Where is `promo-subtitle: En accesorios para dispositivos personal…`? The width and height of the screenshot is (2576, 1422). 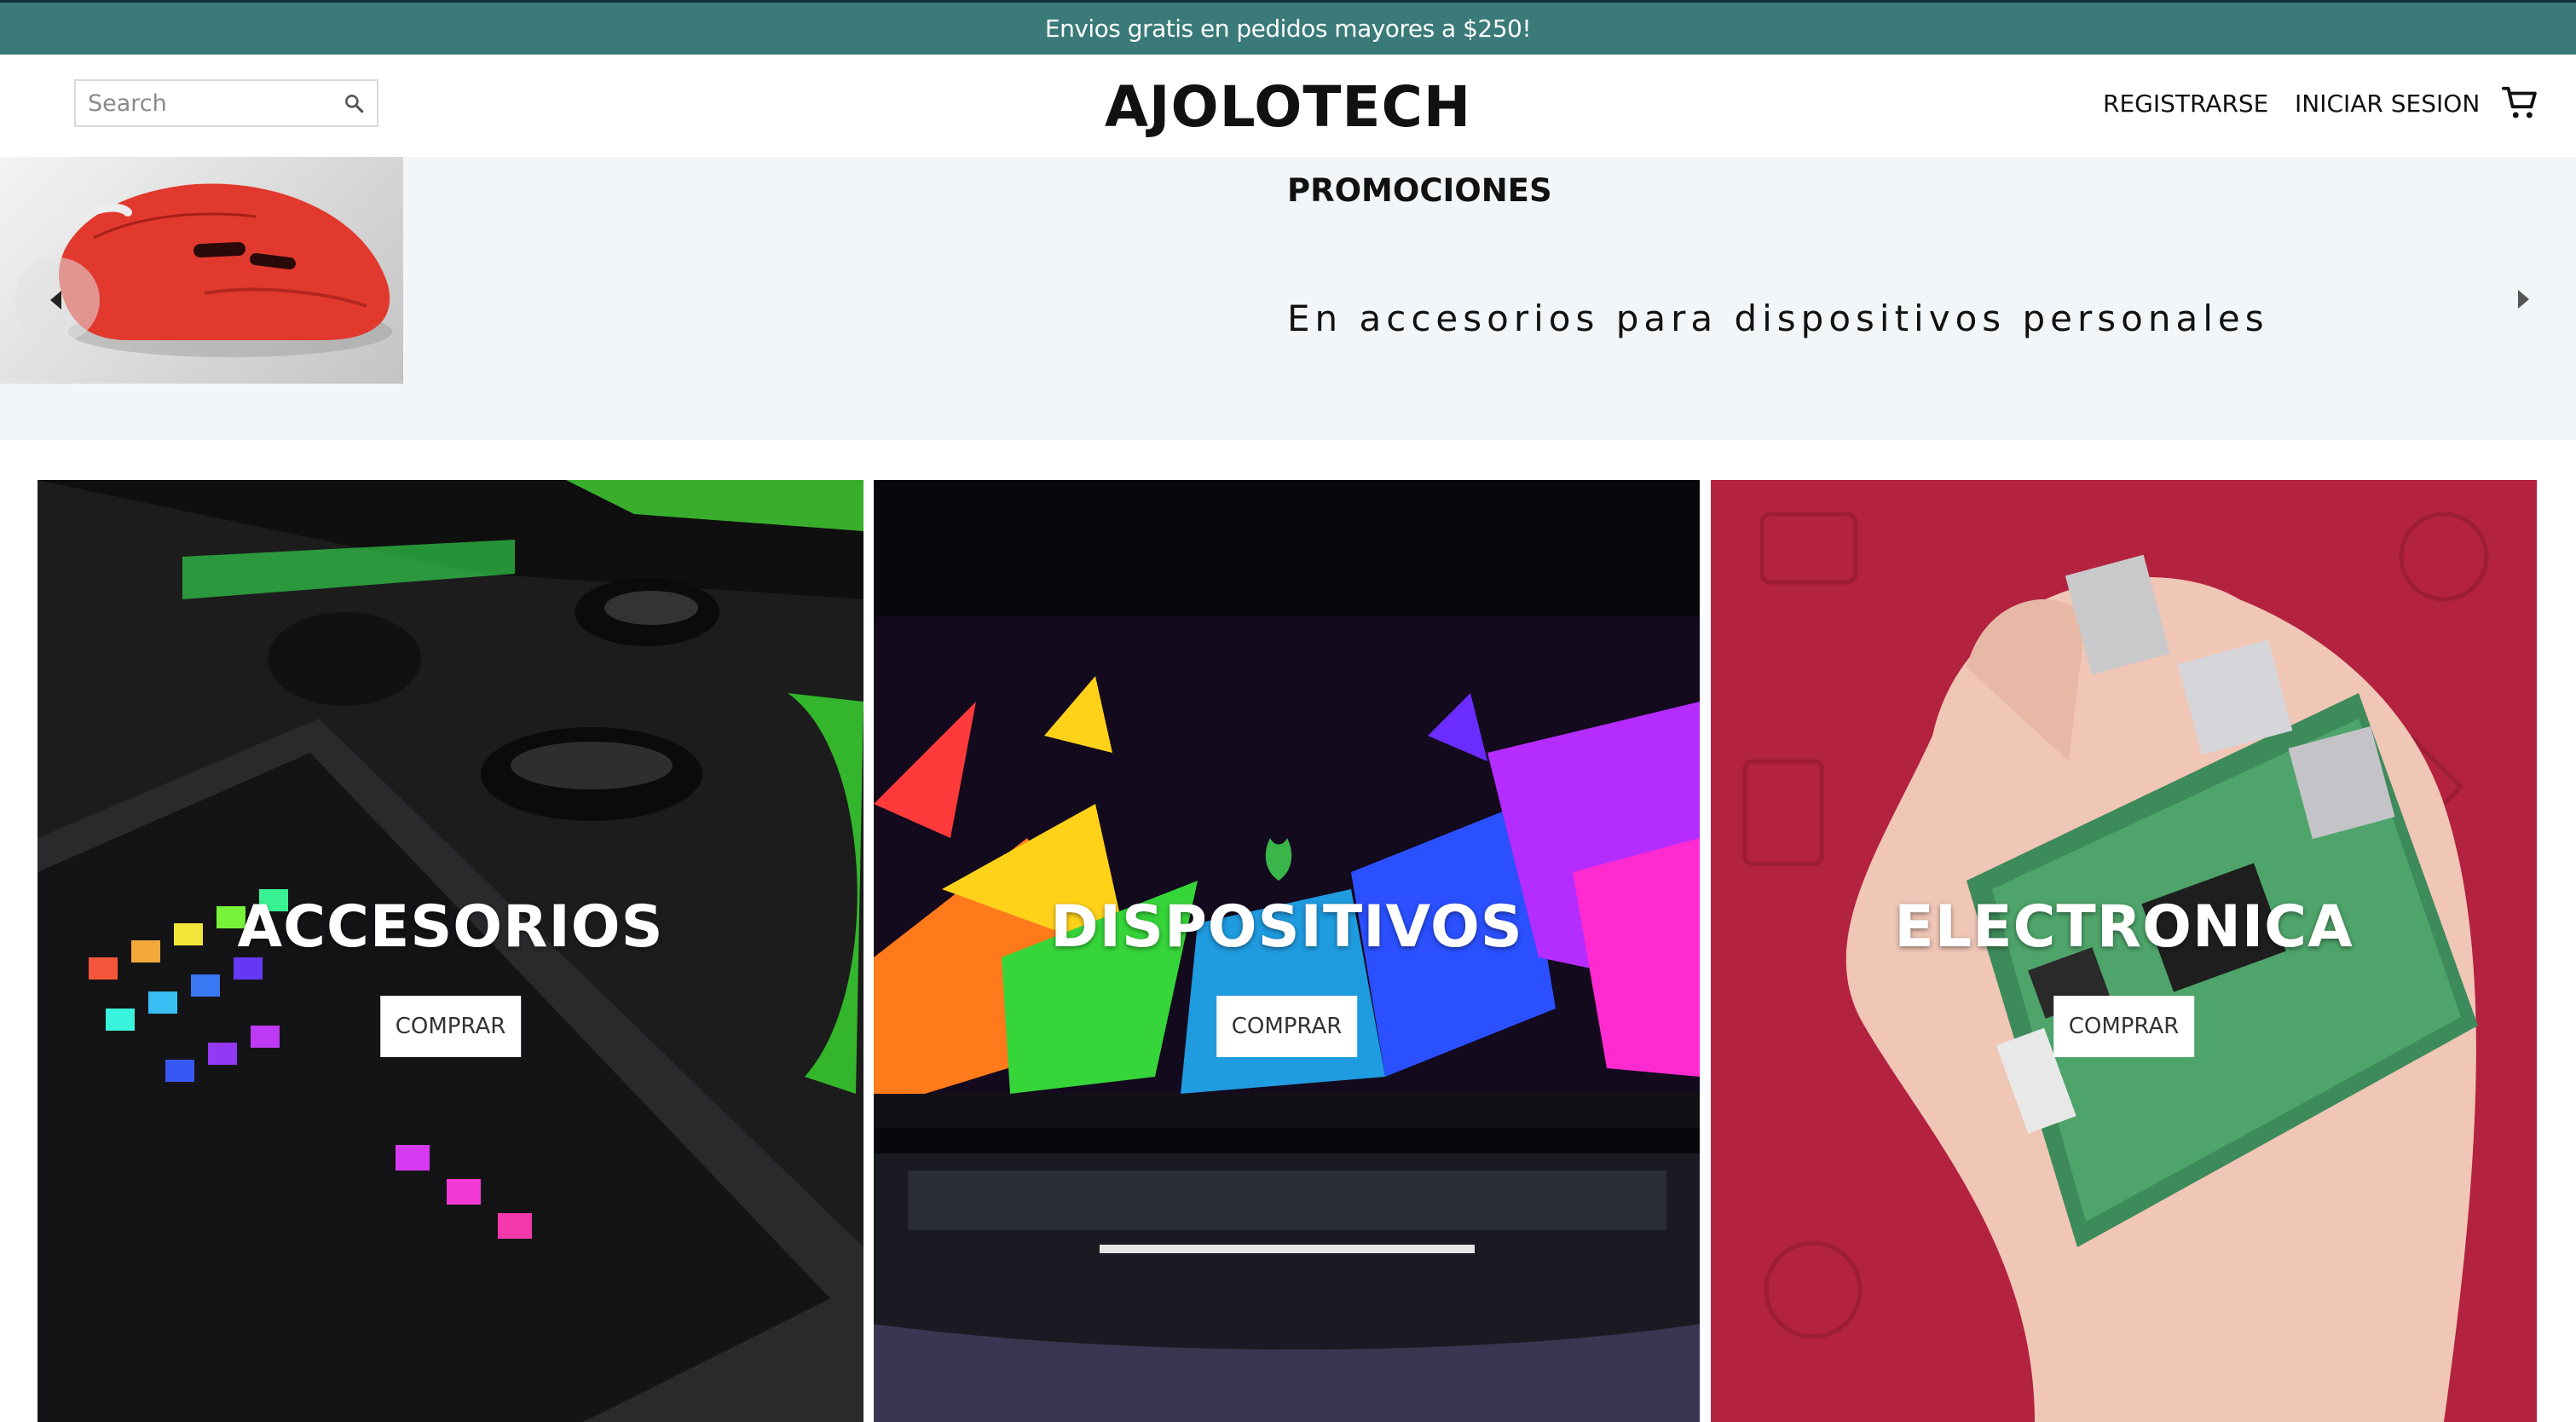
promo-subtitle: En accesorios para dispositivos personal… is located at coordinates (1778, 318).